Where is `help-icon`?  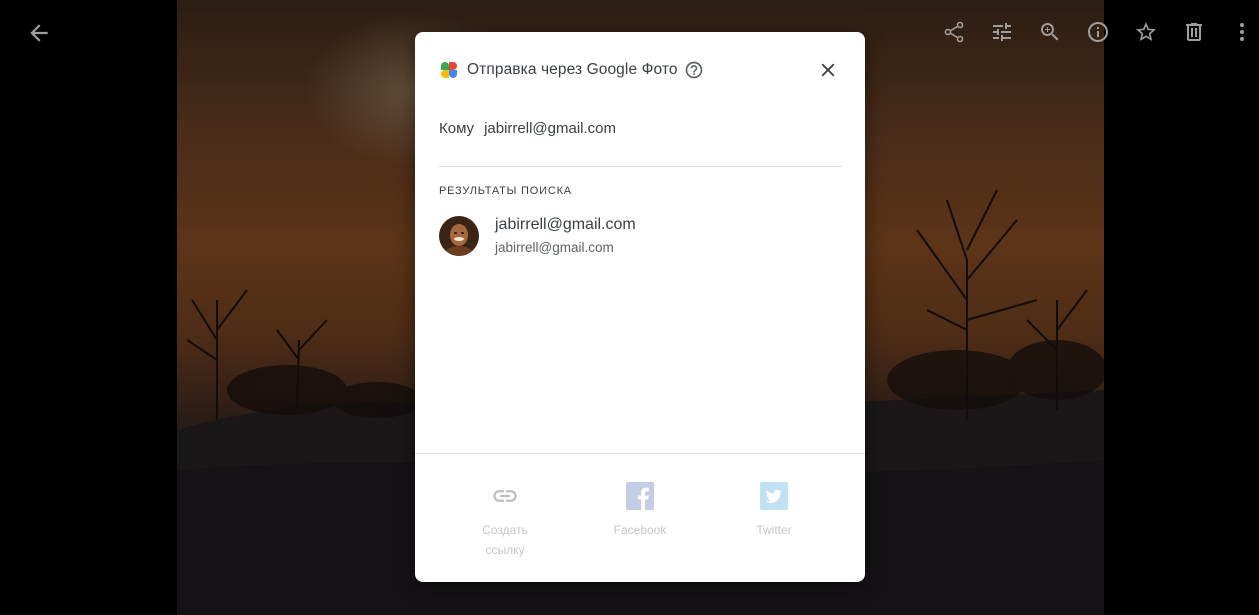
help-icon is located at coordinates (694, 70).